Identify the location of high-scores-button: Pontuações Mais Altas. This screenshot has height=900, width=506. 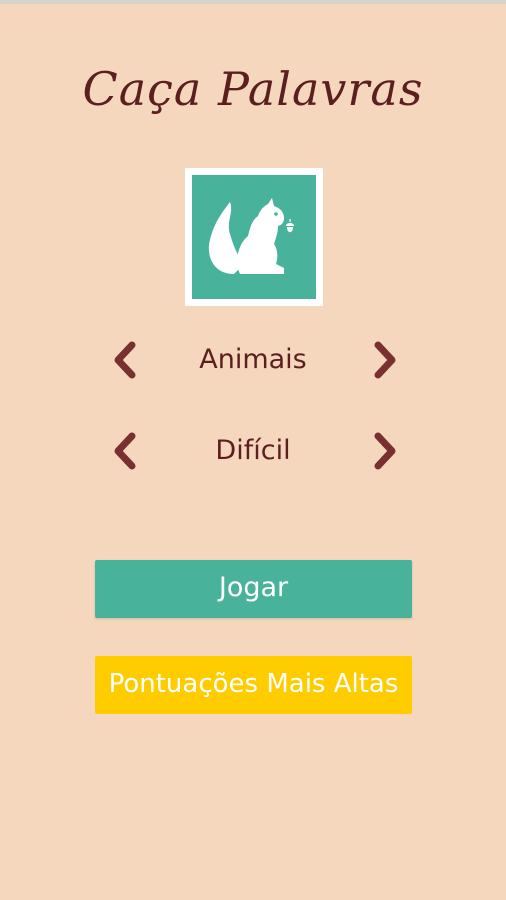
(253, 685).